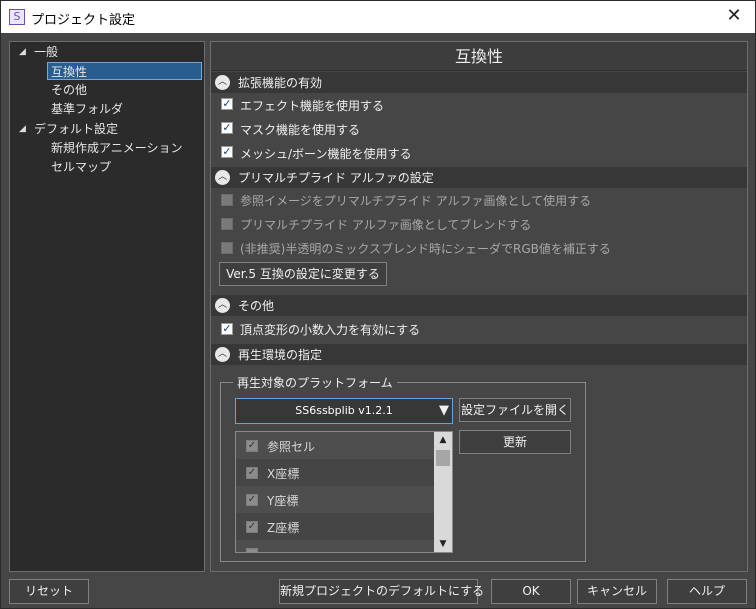 The image size is (756, 609). I want to click on section-header-other: ︿ その他, so click(479, 305).